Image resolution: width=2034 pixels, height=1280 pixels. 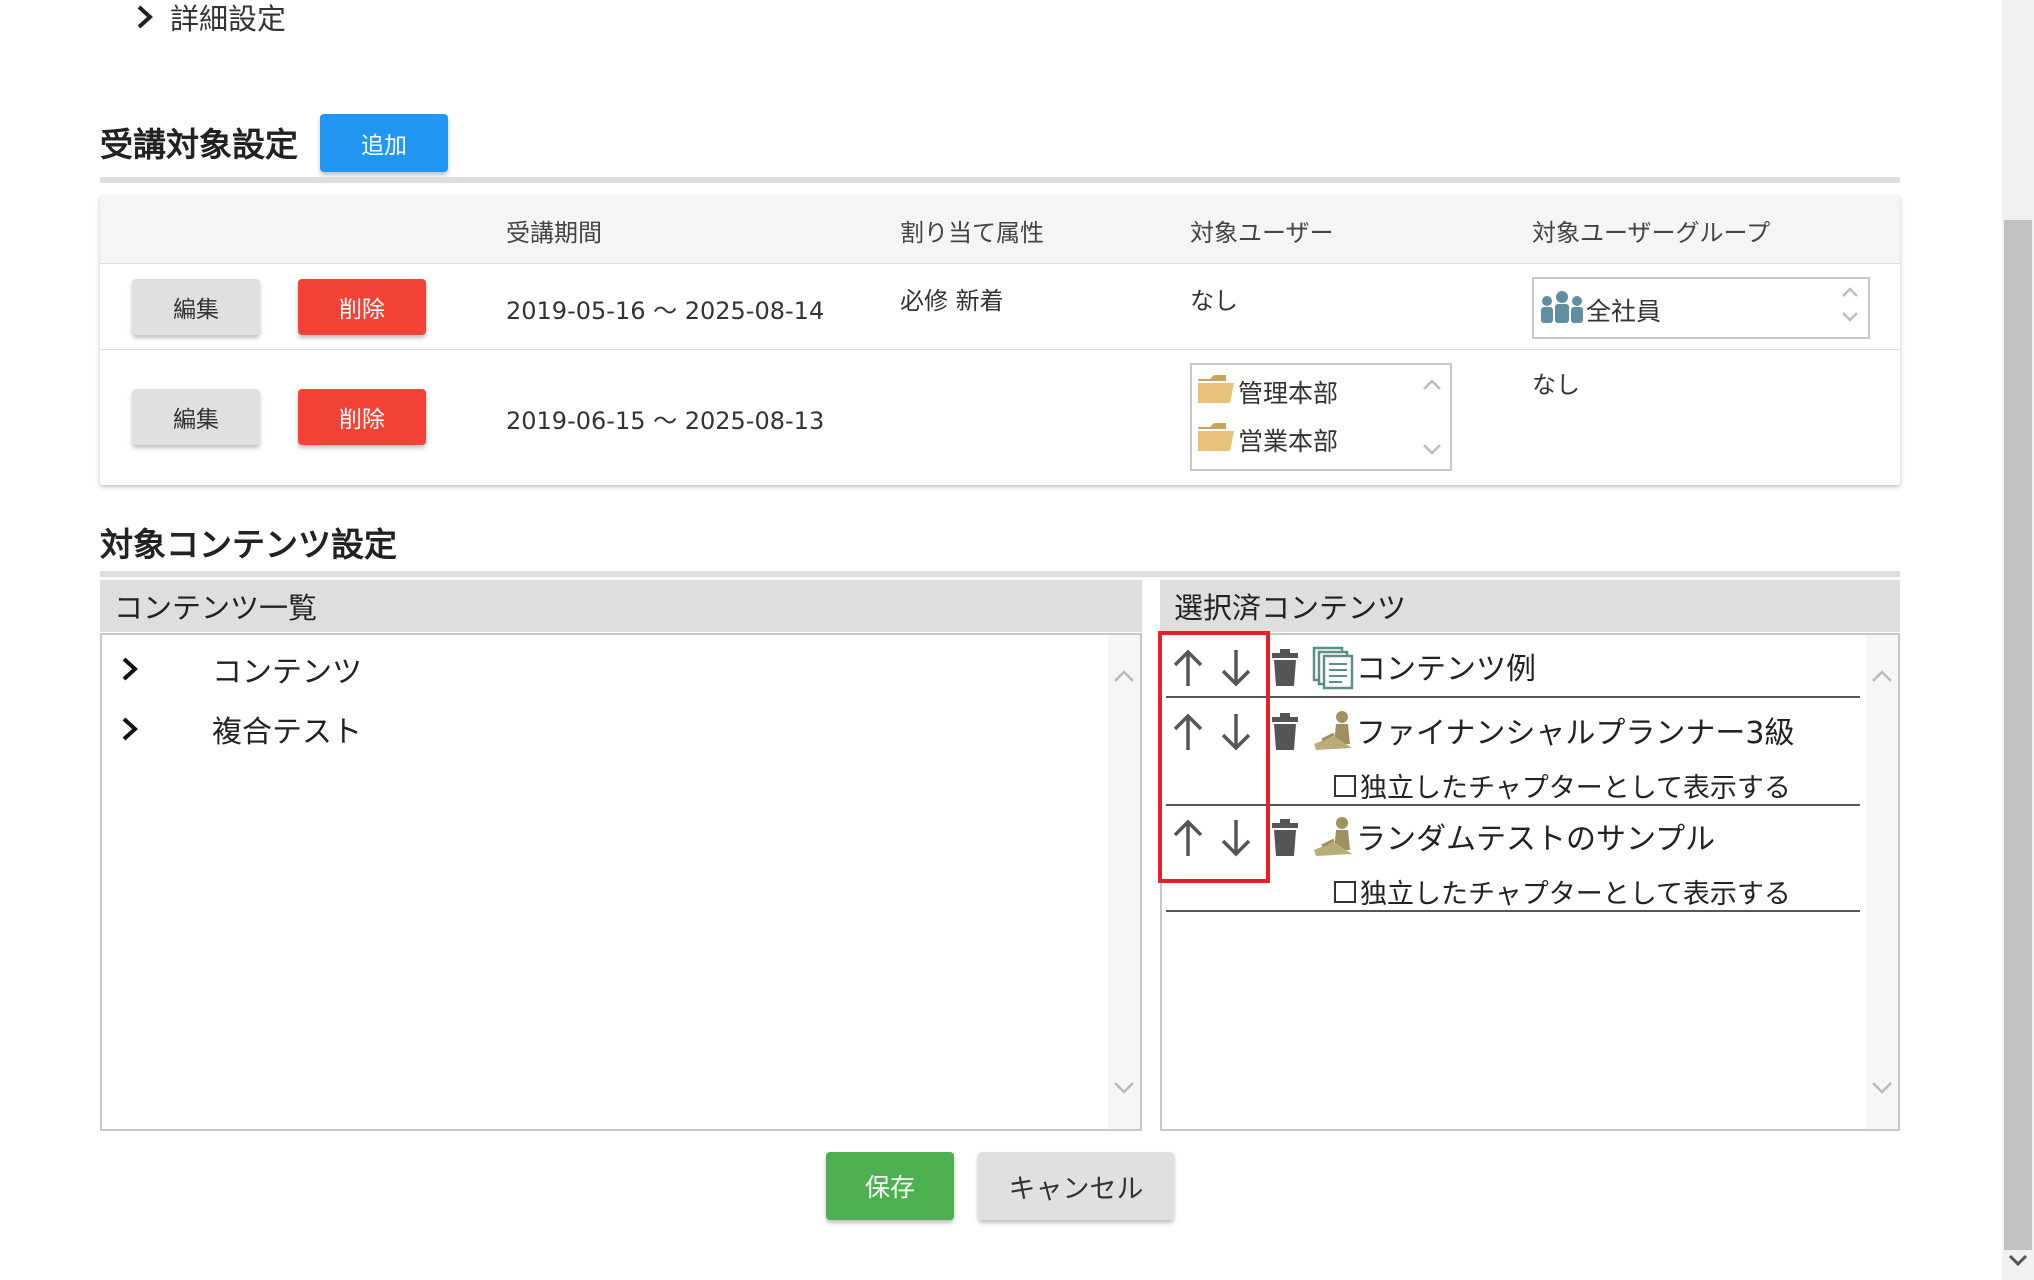 I want to click on advanced-settings-toggle: 詳細設定, so click(x=208, y=18).